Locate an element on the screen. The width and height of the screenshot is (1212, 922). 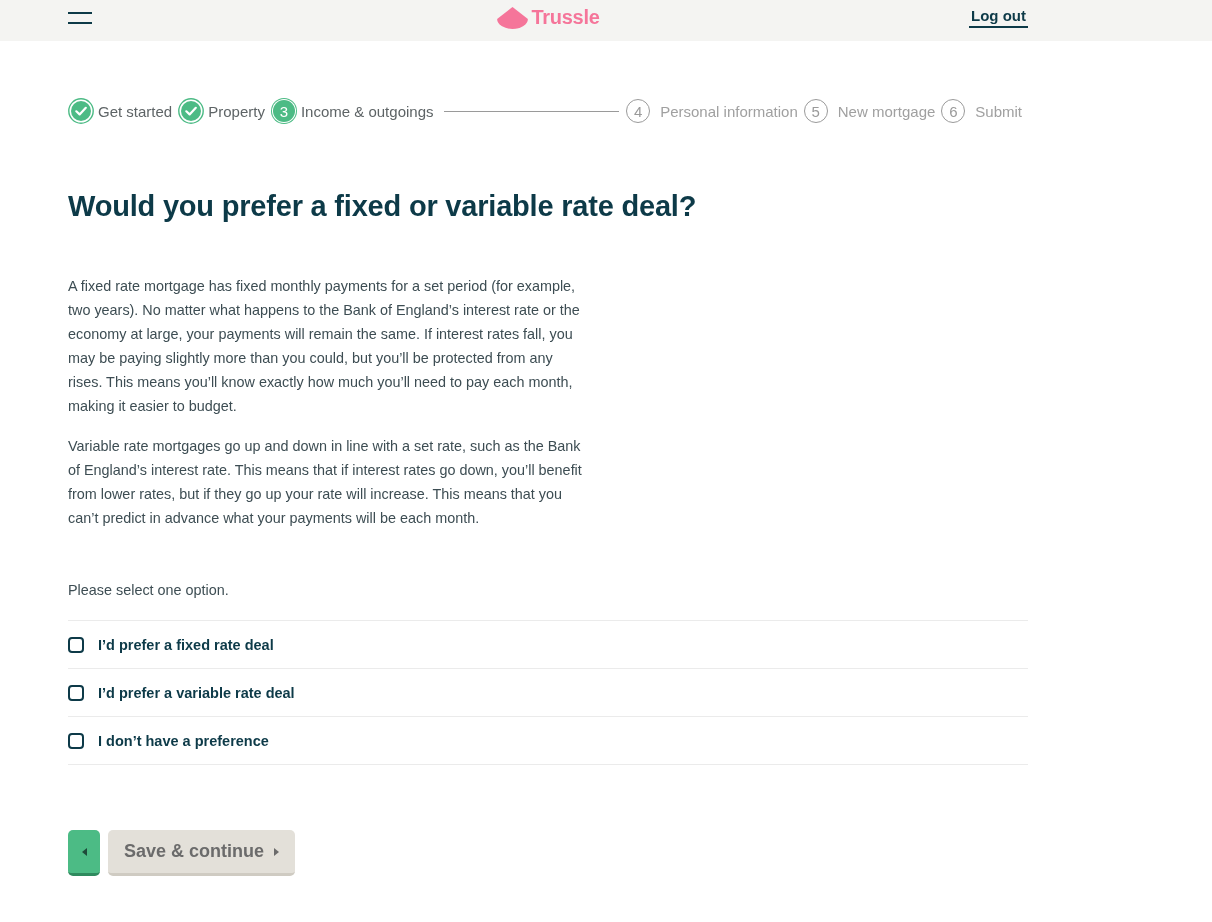
option-label: I’d prefer a variable rate deal is located at coordinates (196, 692).